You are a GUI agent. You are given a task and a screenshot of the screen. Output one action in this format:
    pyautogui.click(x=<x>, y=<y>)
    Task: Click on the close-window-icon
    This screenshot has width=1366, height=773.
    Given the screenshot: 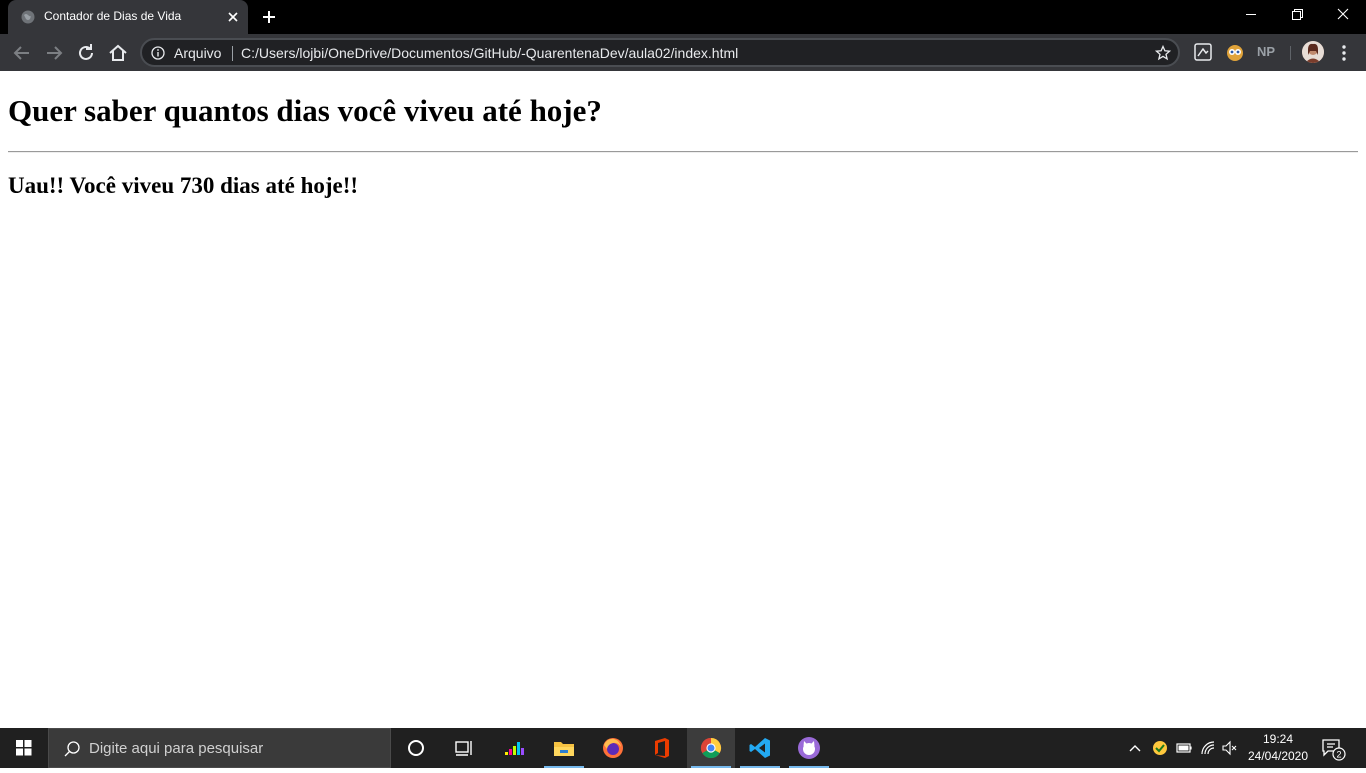 What is the action you would take?
    pyautogui.click(x=1343, y=15)
    